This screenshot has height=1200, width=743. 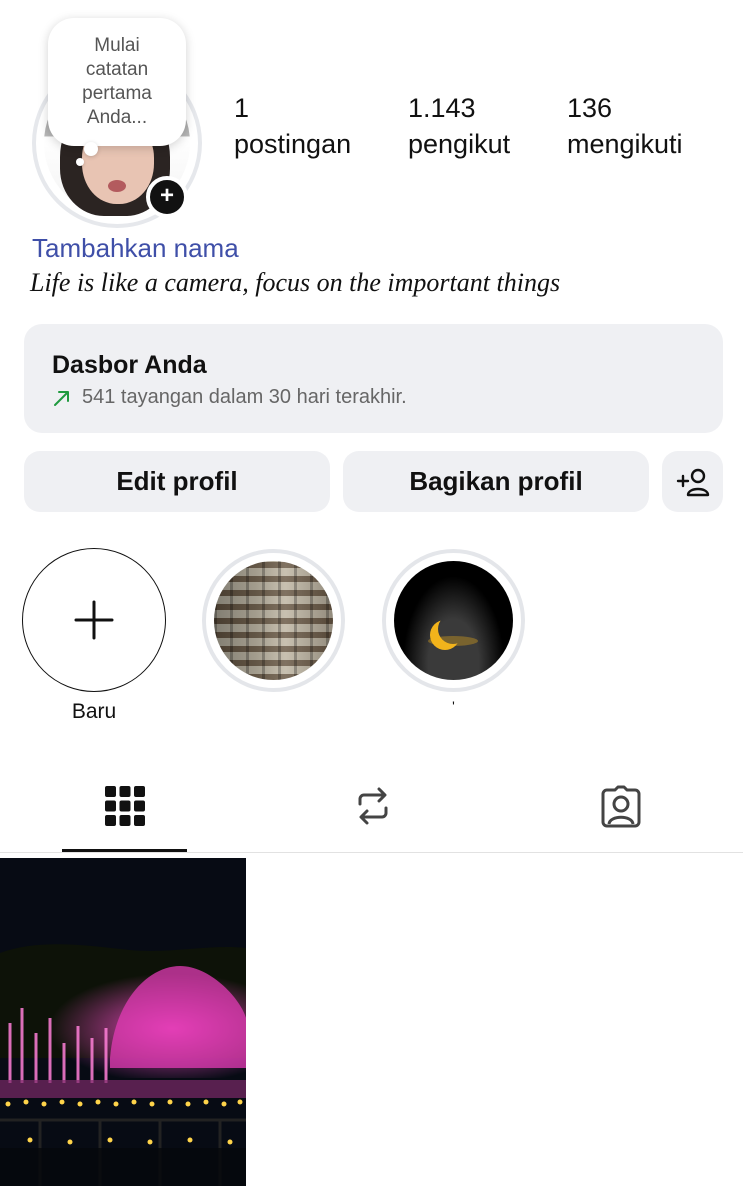 I want to click on reels-repost-icon, so click(x=373, y=806).